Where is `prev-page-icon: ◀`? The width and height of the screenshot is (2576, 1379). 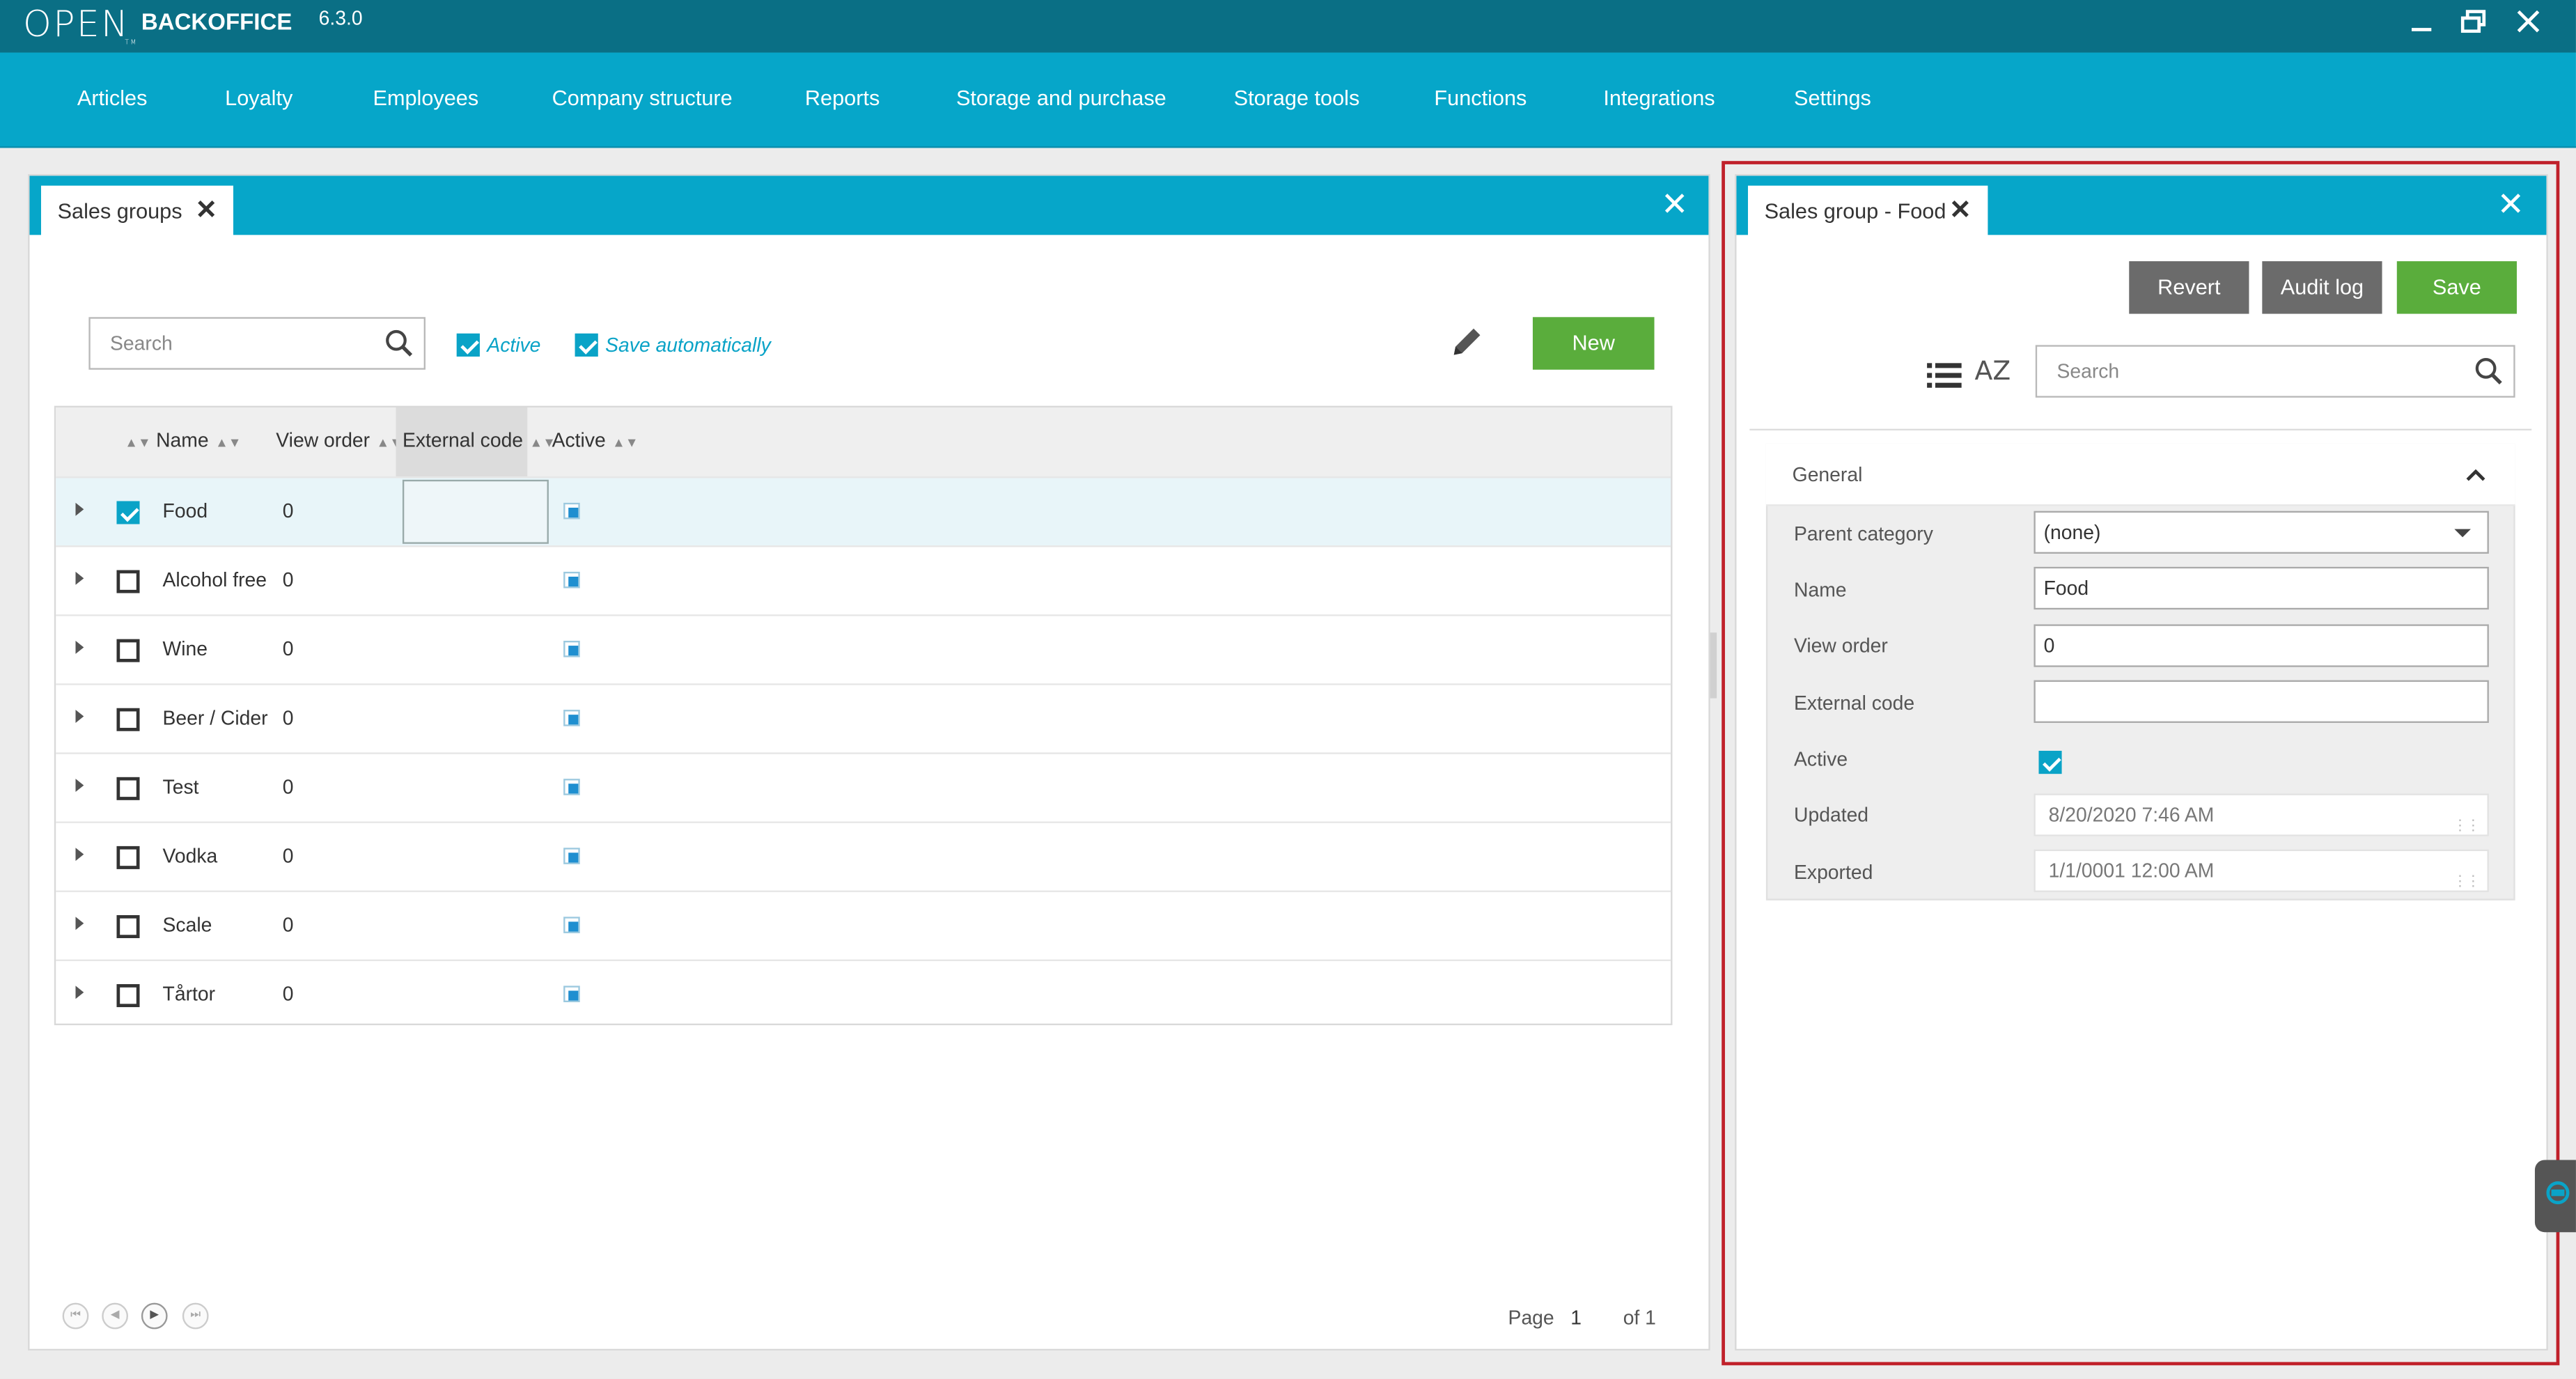
prev-page-icon: ◀ is located at coordinates (115, 1316).